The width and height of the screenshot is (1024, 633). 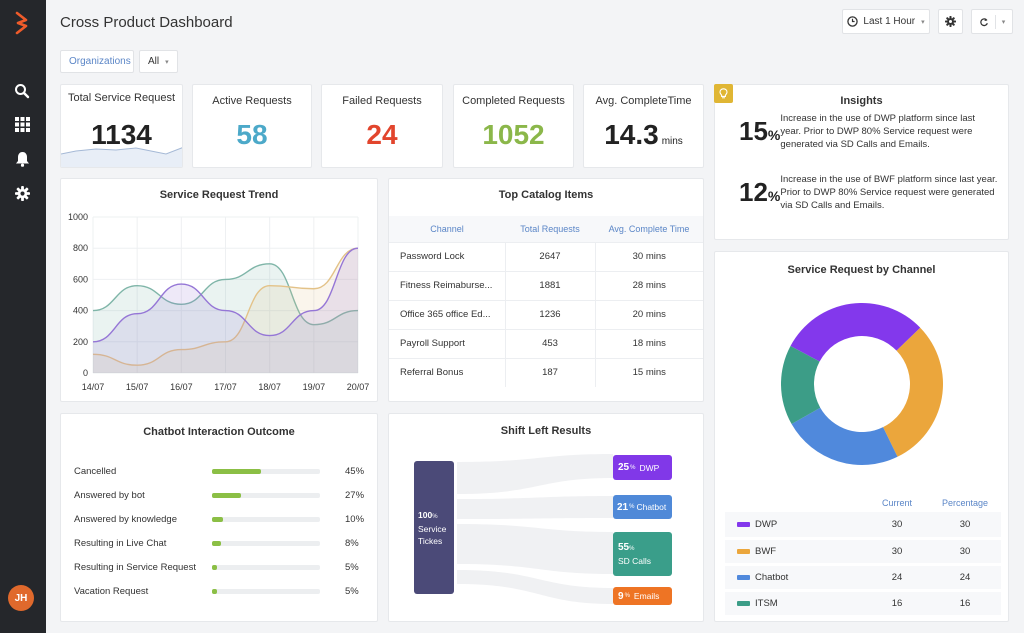 I want to click on settings-button, so click(x=950, y=21).